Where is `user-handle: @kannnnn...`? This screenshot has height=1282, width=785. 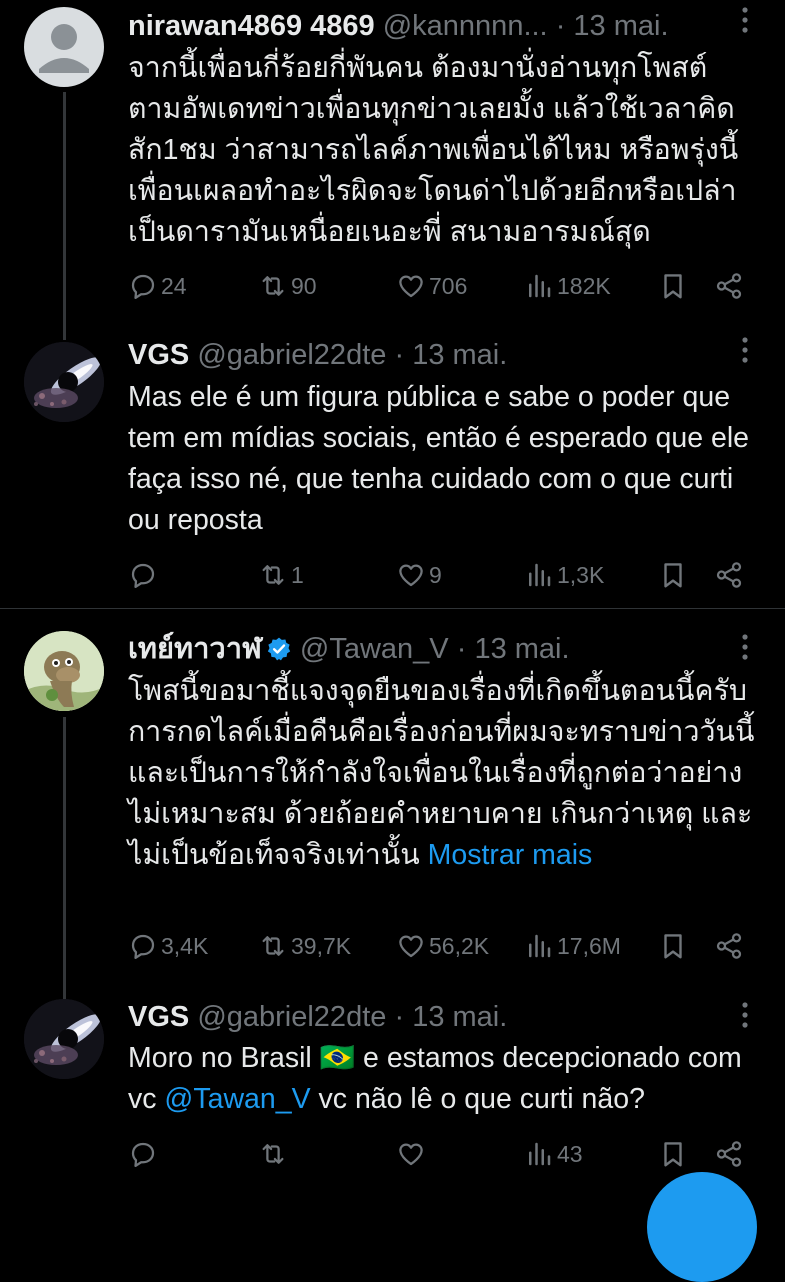
user-handle: @kannnnn... is located at coordinates (465, 26).